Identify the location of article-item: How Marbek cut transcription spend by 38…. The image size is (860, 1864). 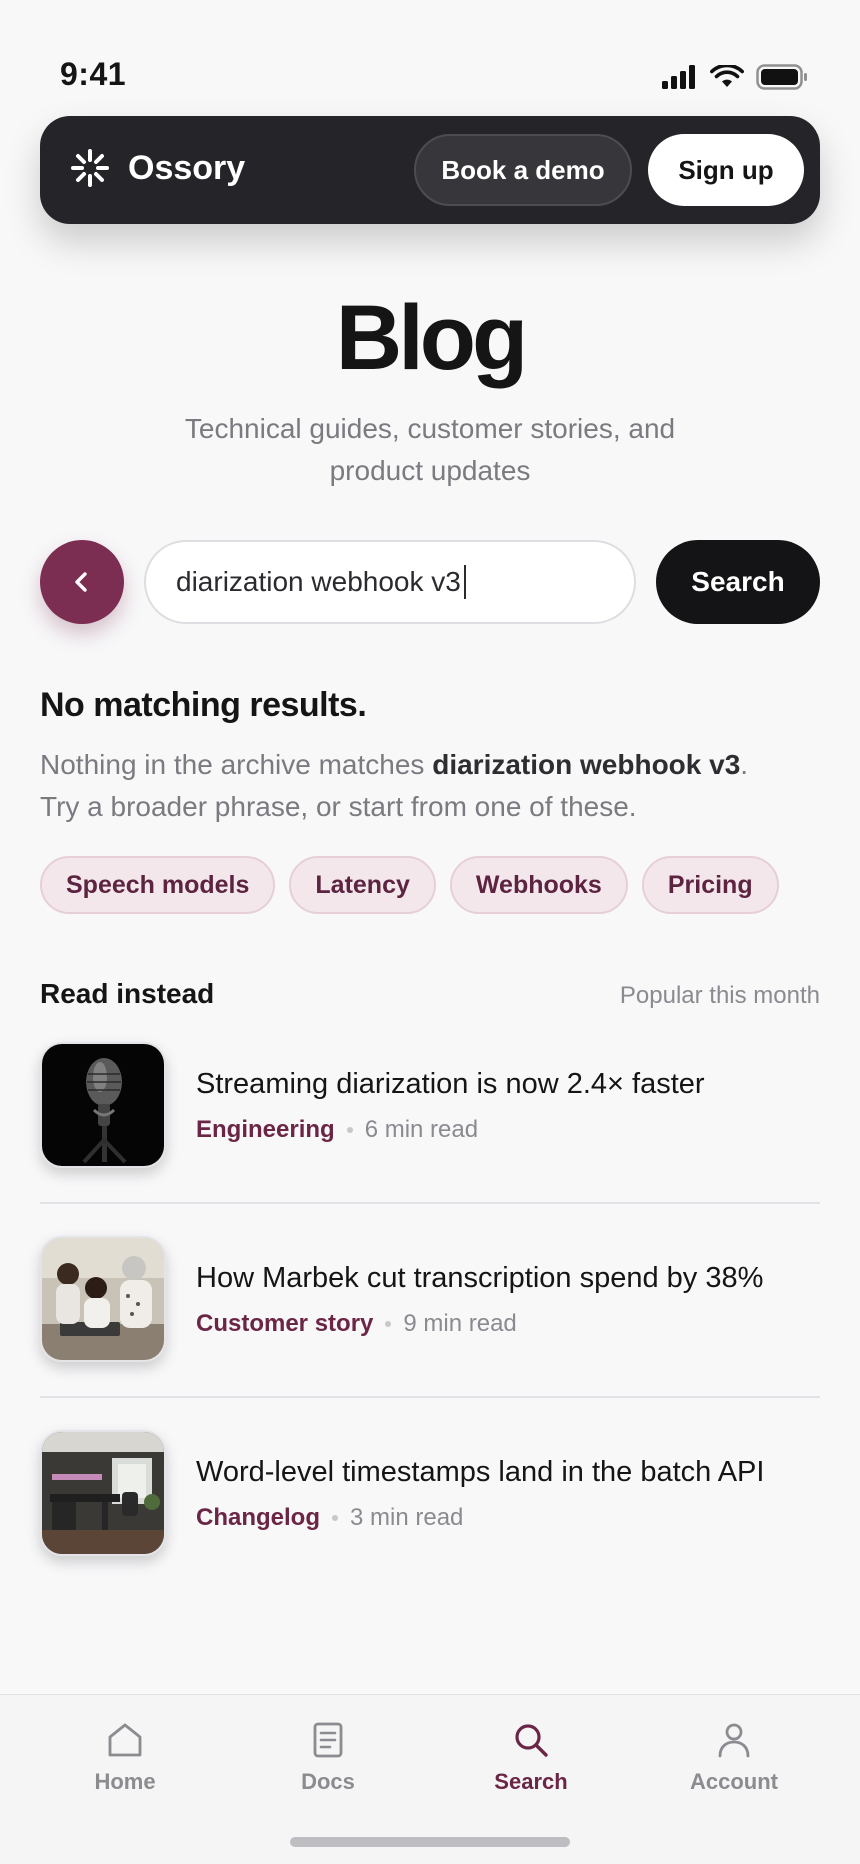
(430, 1333).